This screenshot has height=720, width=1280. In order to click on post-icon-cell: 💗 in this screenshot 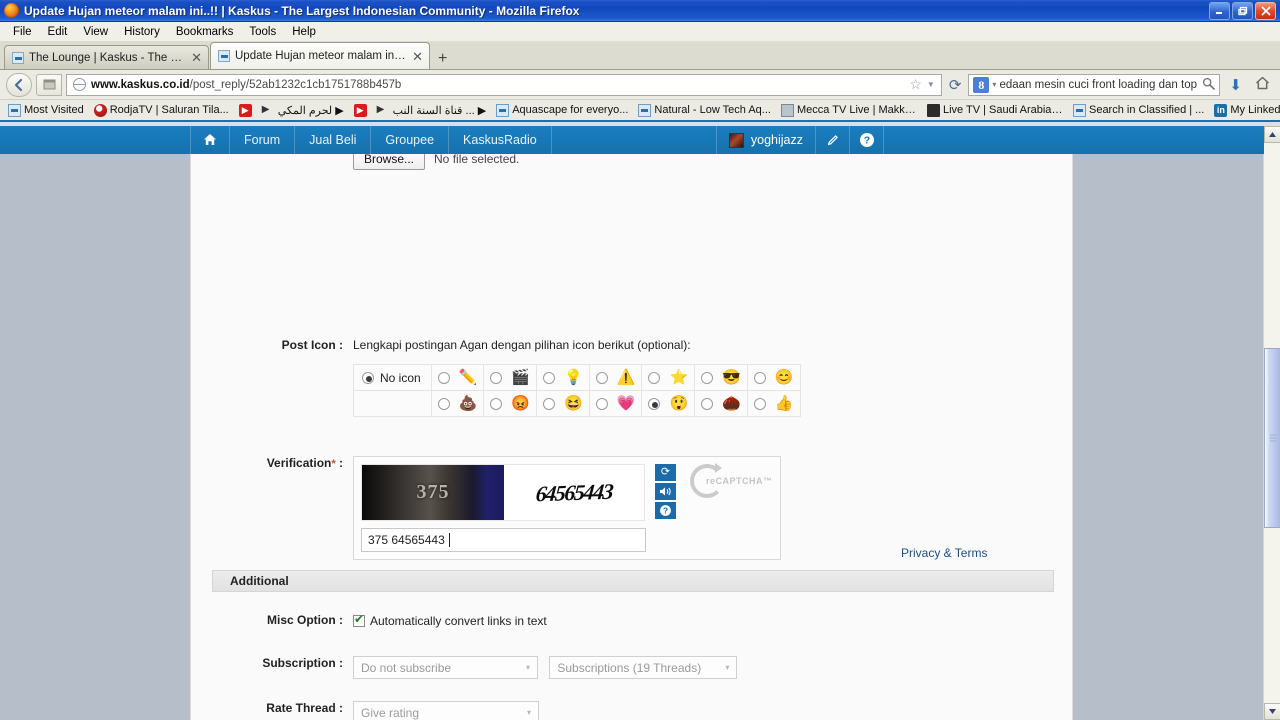, I will do `click(615, 403)`.